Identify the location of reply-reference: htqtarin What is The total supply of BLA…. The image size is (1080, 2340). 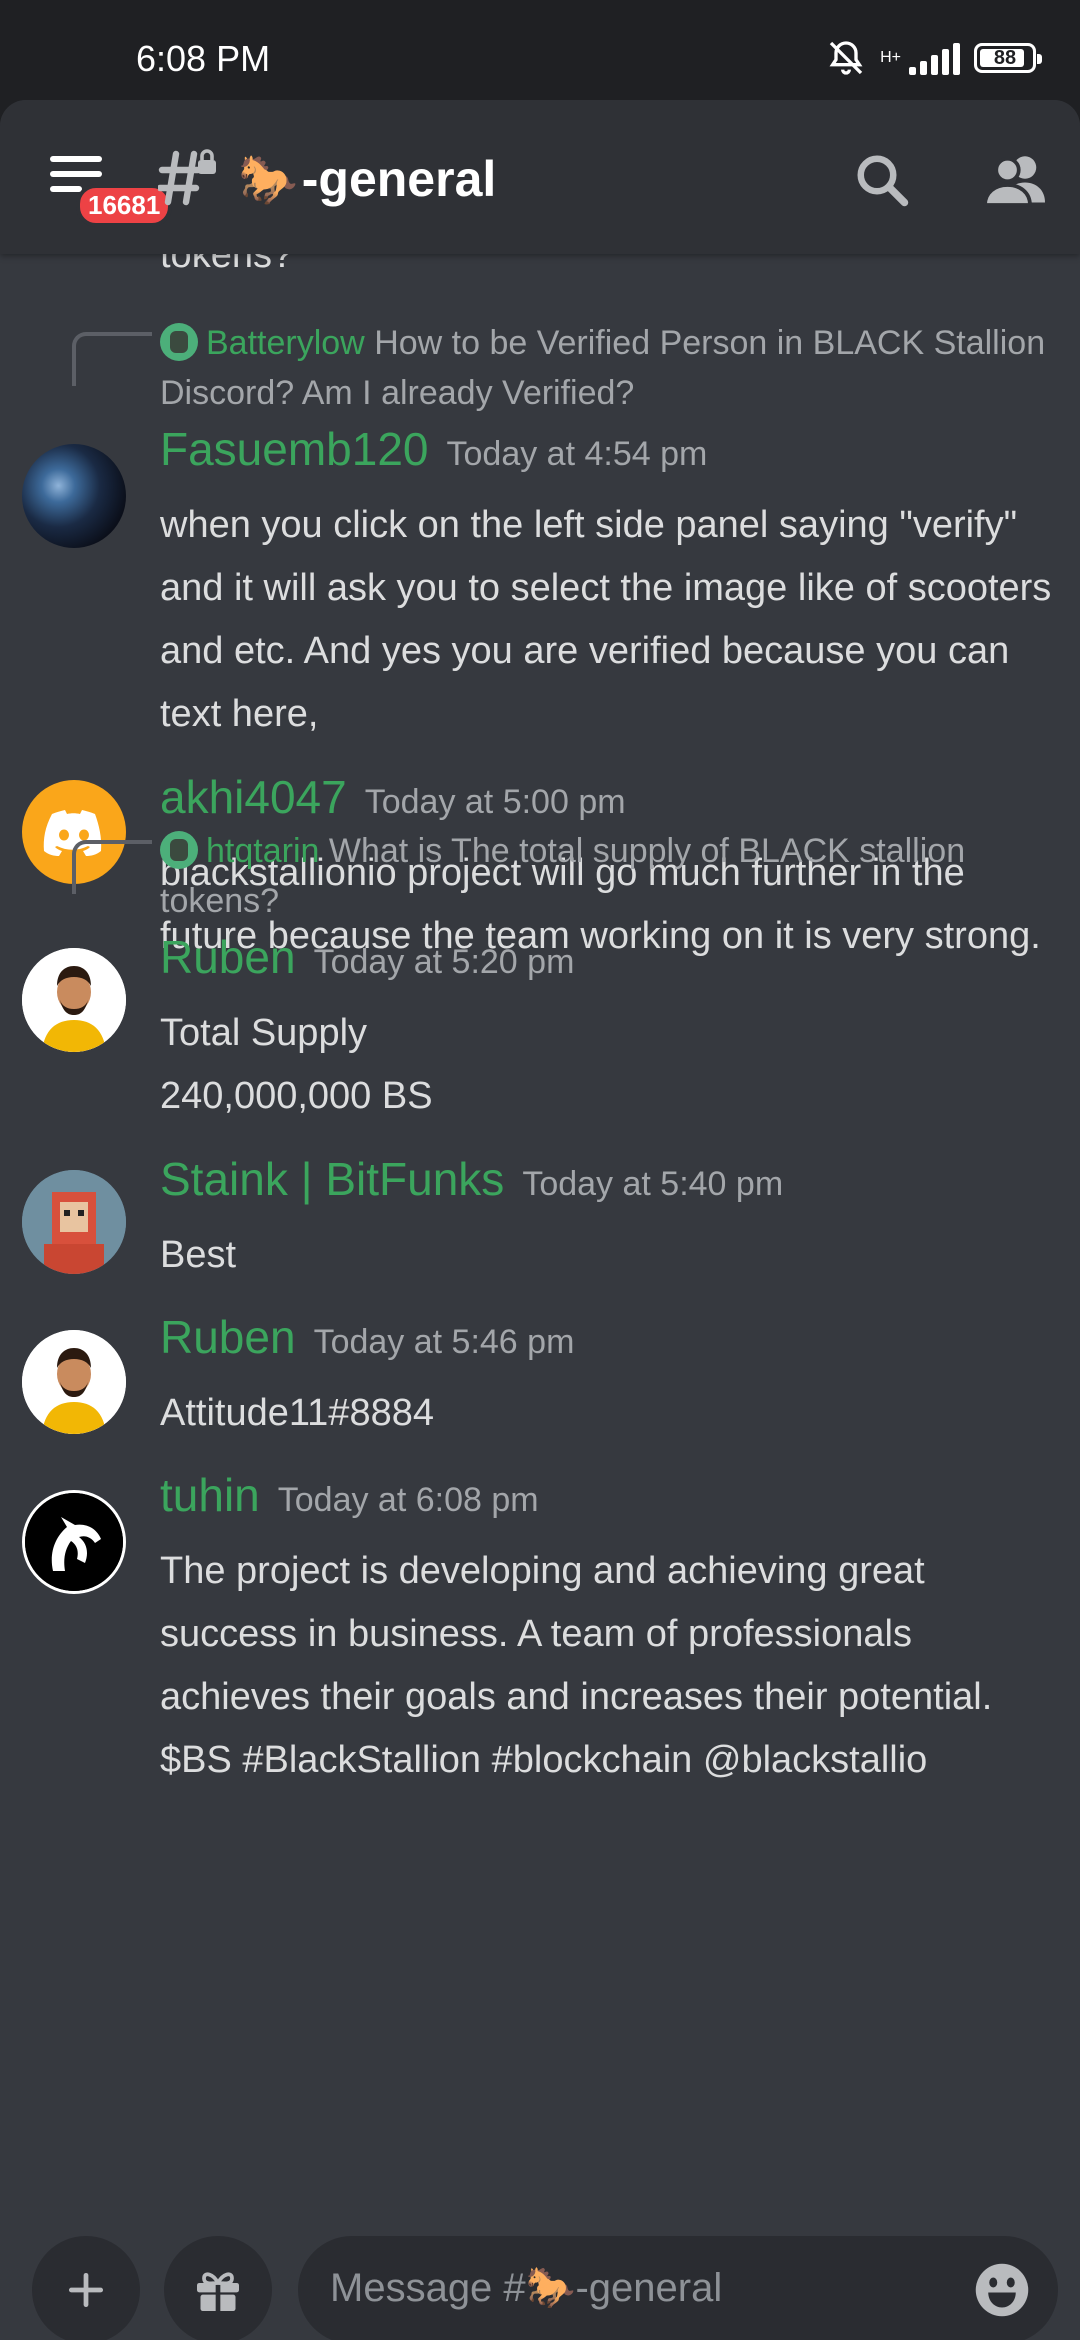
(610, 876).